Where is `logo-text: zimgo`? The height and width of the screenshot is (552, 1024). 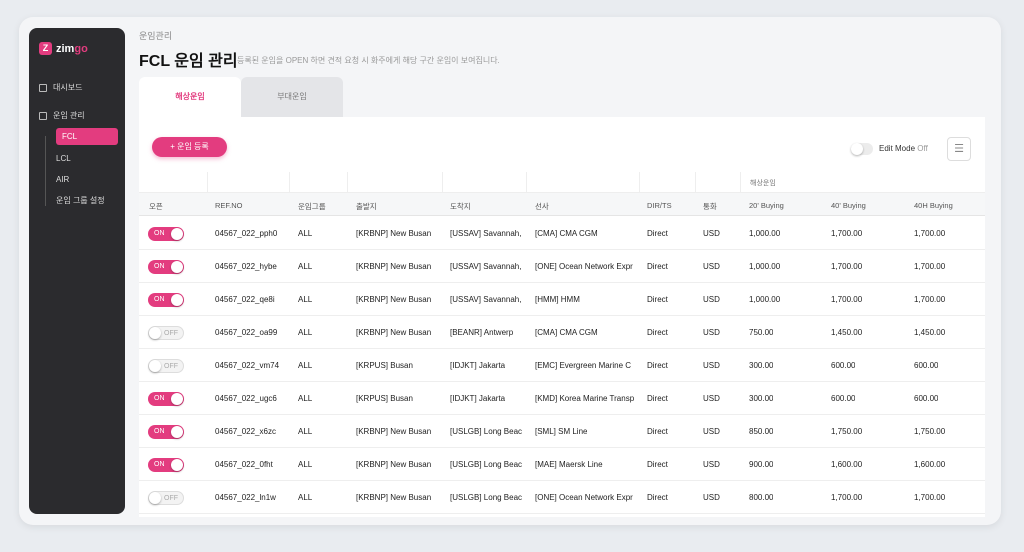 logo-text: zimgo is located at coordinates (72, 48).